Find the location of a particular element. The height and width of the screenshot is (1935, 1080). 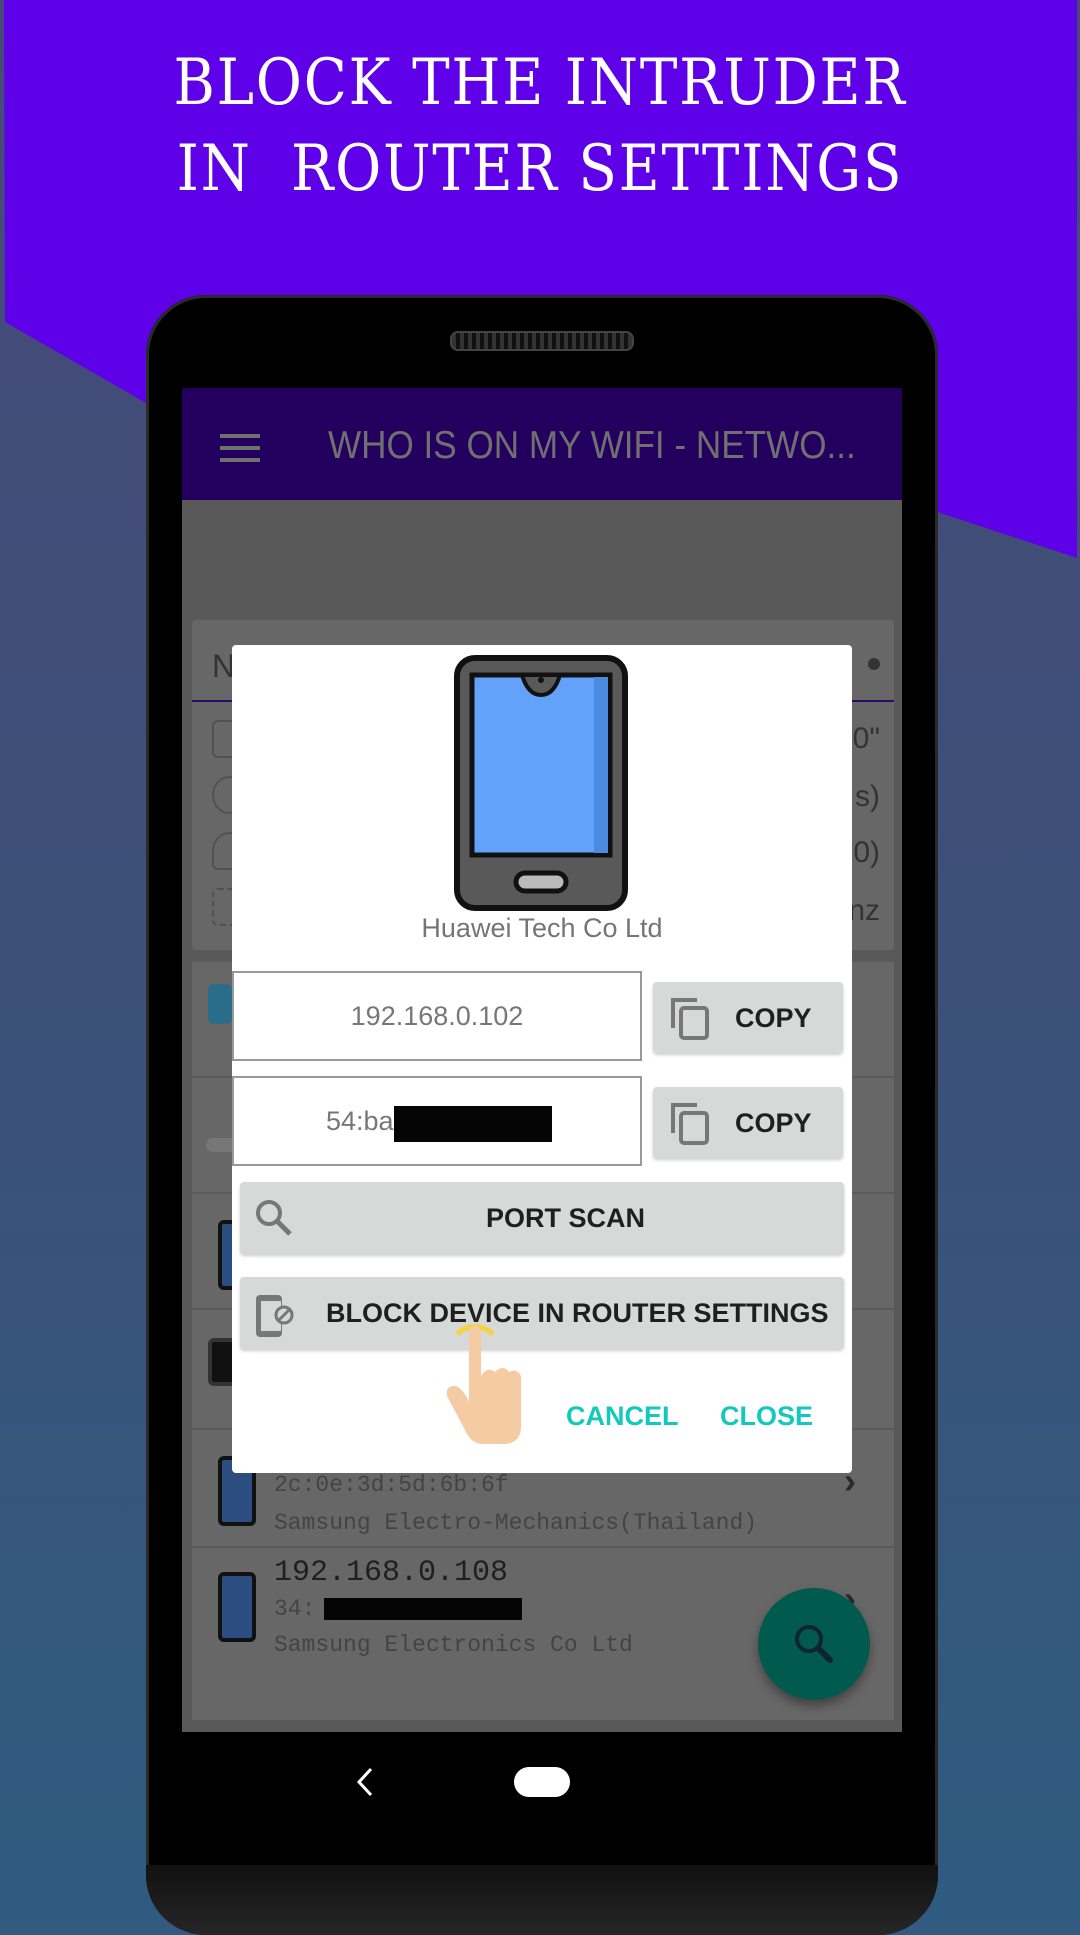

phone-block-icon is located at coordinates (275, 1316).